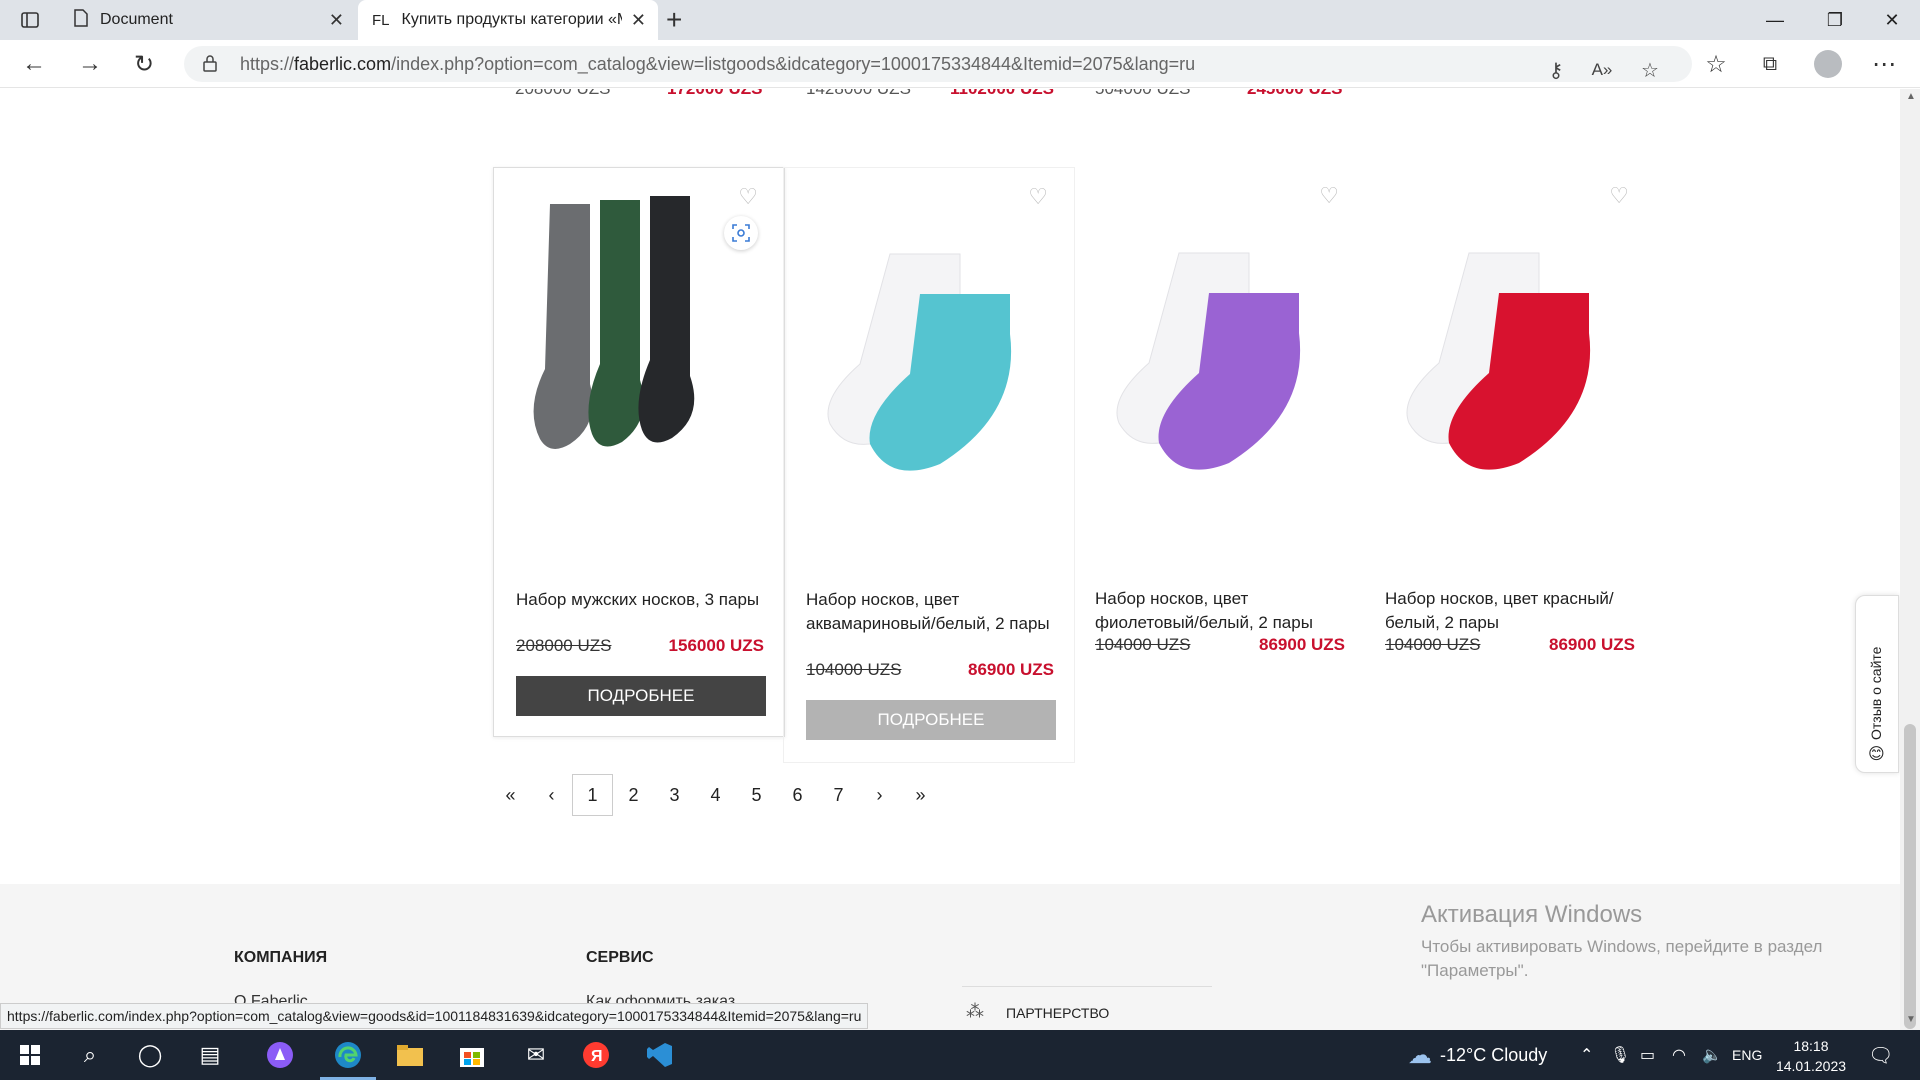 Image resolution: width=1920 pixels, height=1080 pixels. I want to click on vscode-icon, so click(660, 1055).